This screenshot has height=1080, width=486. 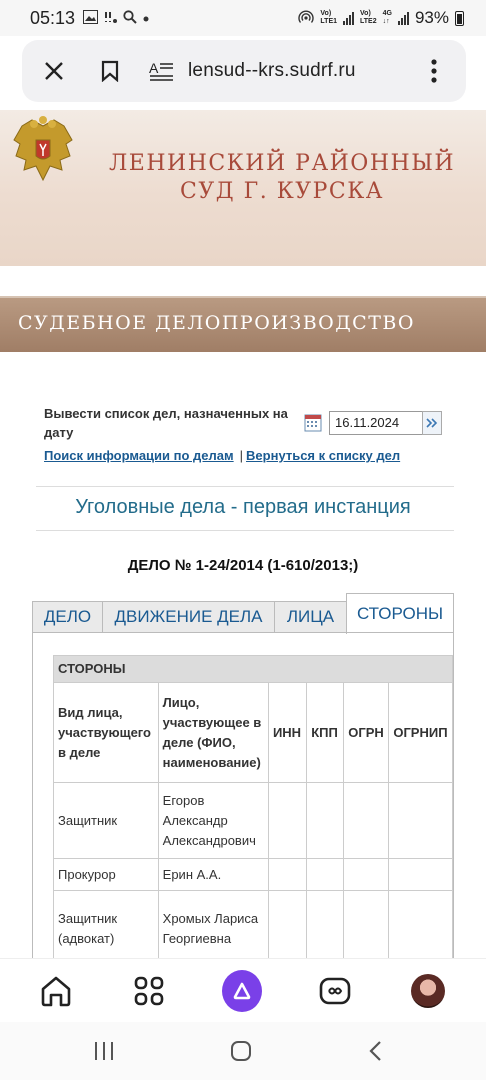 What do you see at coordinates (43, 152) in the screenshot?
I see `coat-of-arms-icon` at bounding box center [43, 152].